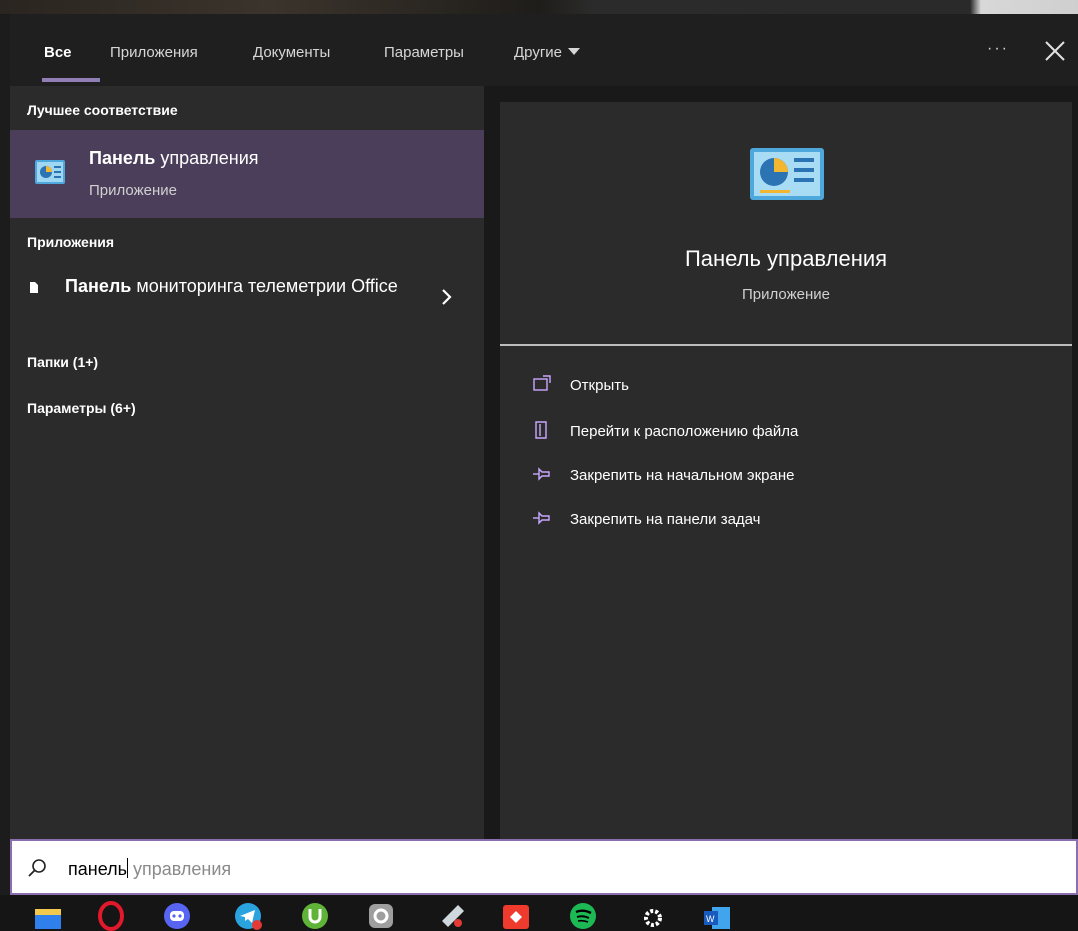 The width and height of the screenshot is (1078, 931). Describe the element at coordinates (786, 258) in the screenshot. I see `preview-title: Панель управления` at that location.